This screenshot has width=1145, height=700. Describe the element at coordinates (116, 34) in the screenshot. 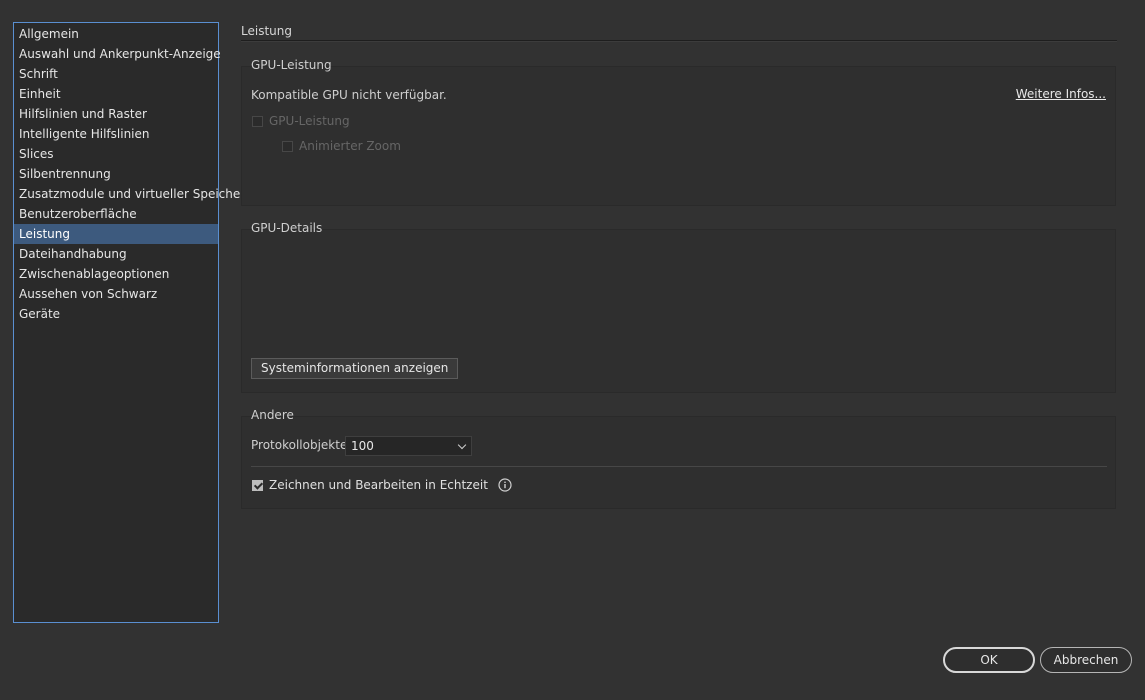

I see `sidebar-item-allgemein: Allgemein` at that location.